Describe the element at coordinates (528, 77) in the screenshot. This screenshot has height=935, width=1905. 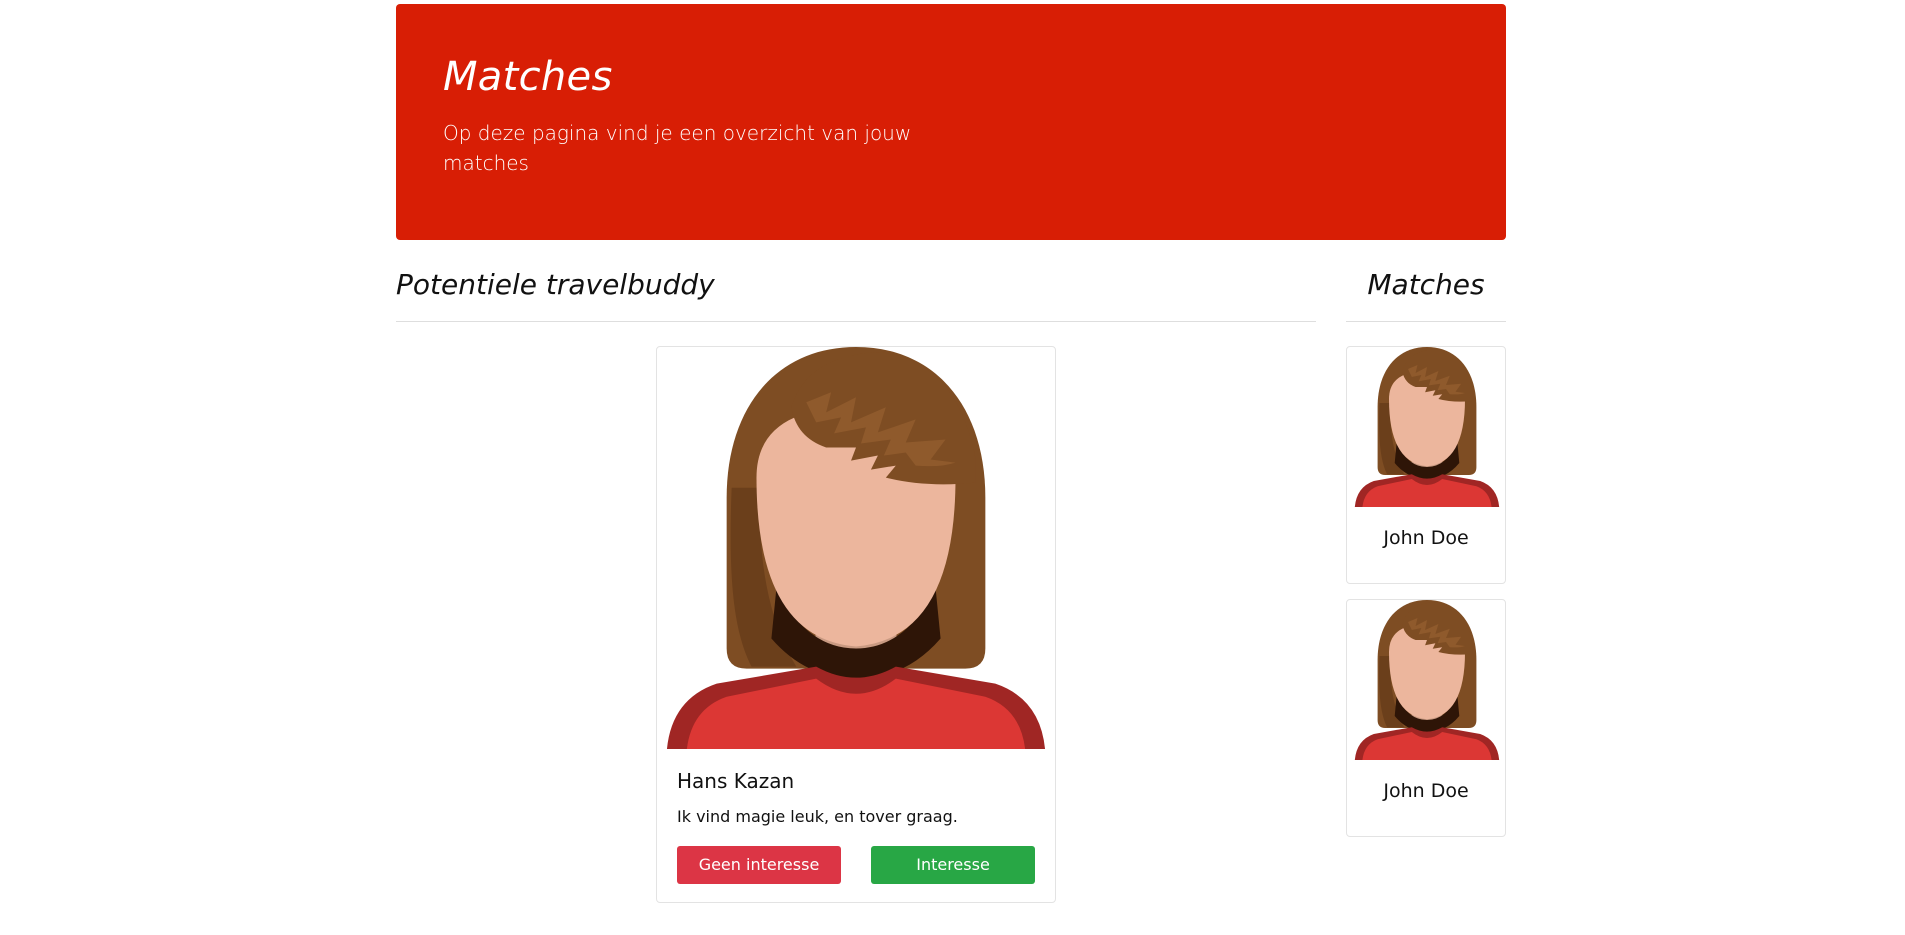
I see `page-title: Matches` at that location.